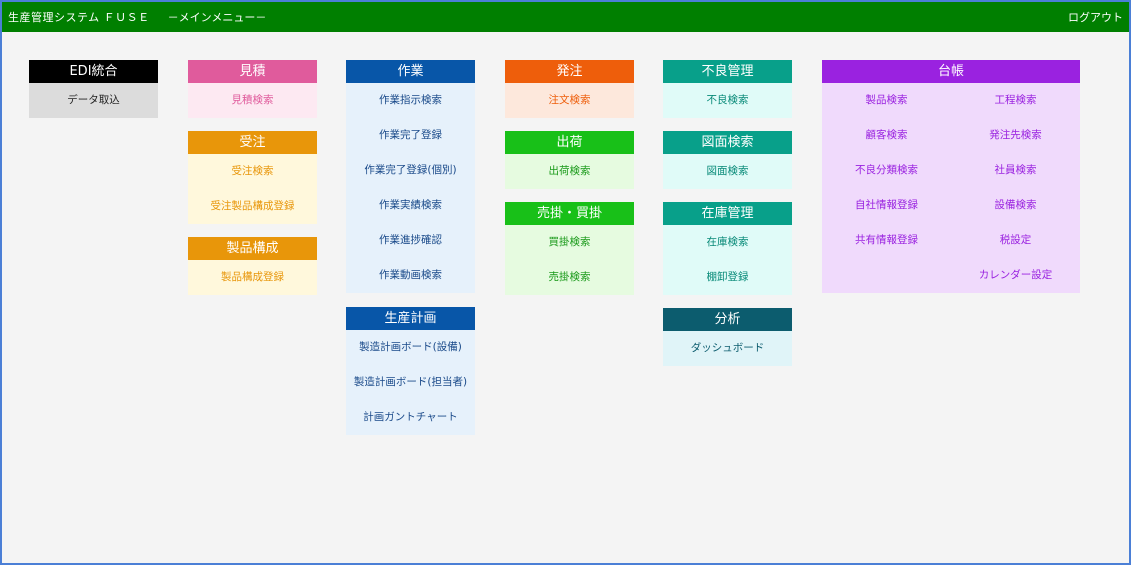 This screenshot has height=565, width=1131. What do you see at coordinates (252, 206) in the screenshot?
I see `menu-item-juchu-product-config: 受注製品構成登録` at bounding box center [252, 206].